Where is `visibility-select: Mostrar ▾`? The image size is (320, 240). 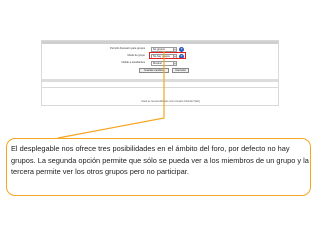
visibility-select: Mostrar ▾ is located at coordinates (164, 63).